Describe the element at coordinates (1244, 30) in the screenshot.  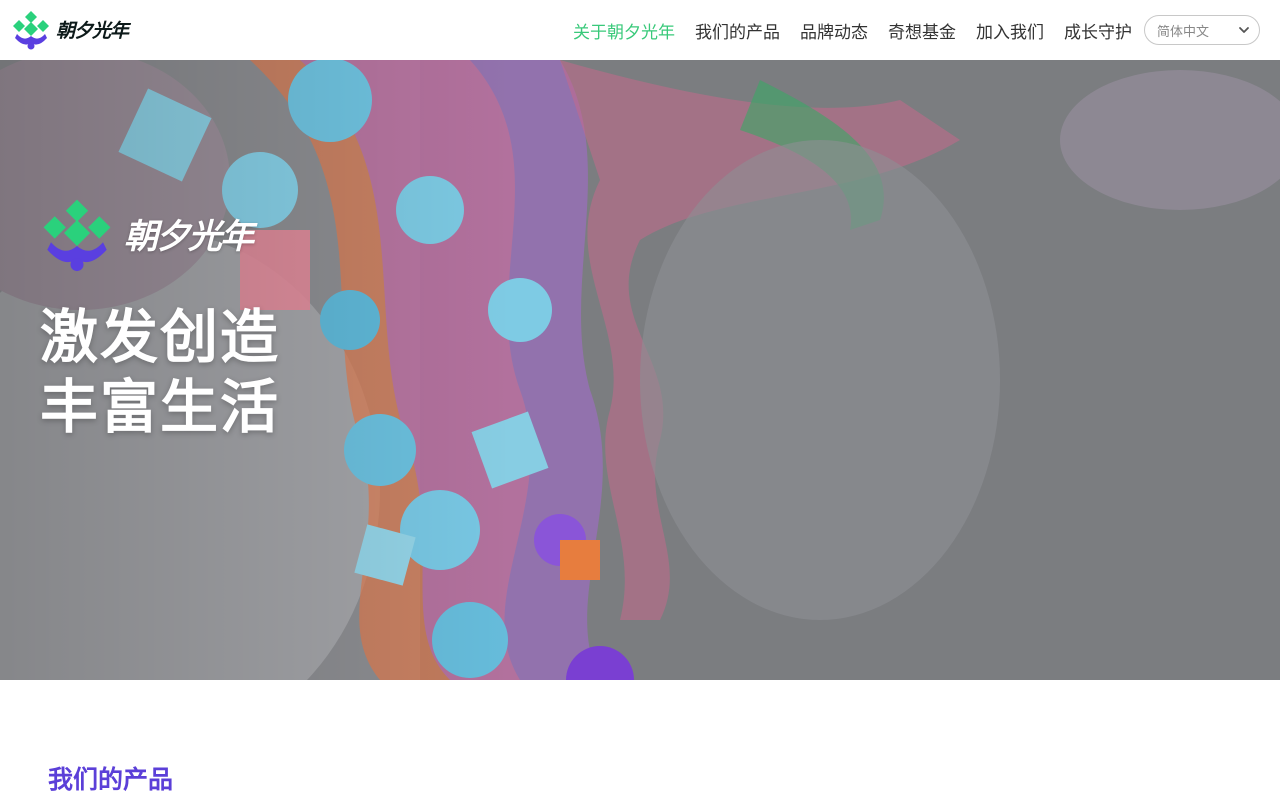
I see `chevron-down-icon` at that location.